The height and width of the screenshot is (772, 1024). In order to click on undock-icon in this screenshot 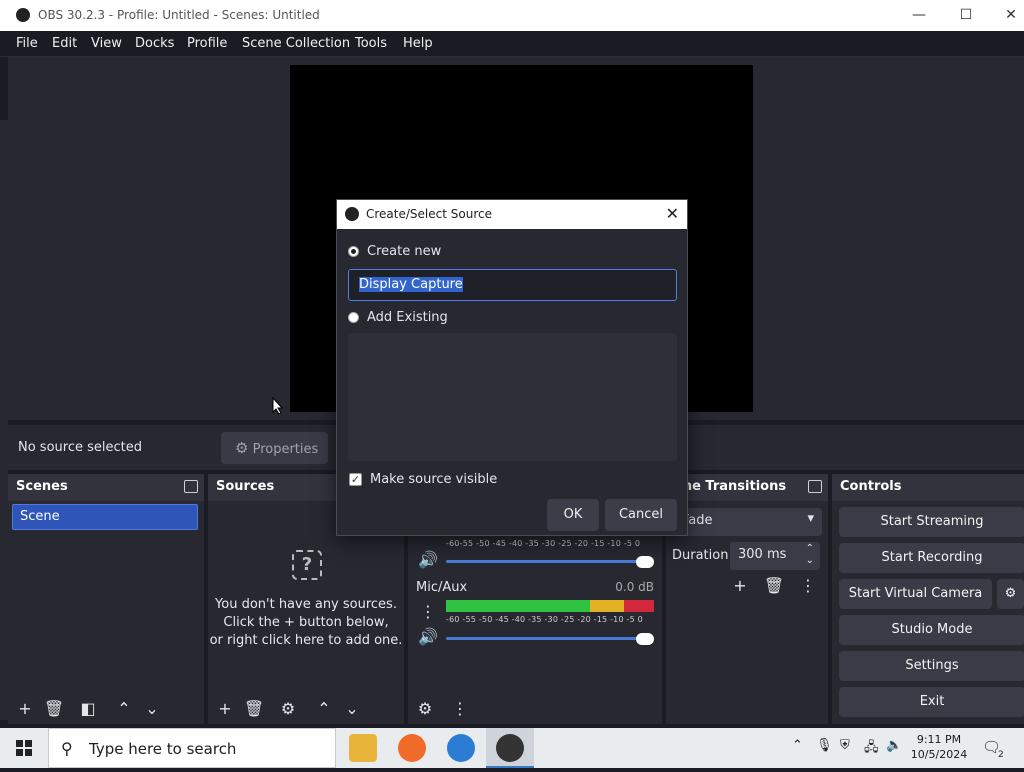, I will do `click(191, 486)`.